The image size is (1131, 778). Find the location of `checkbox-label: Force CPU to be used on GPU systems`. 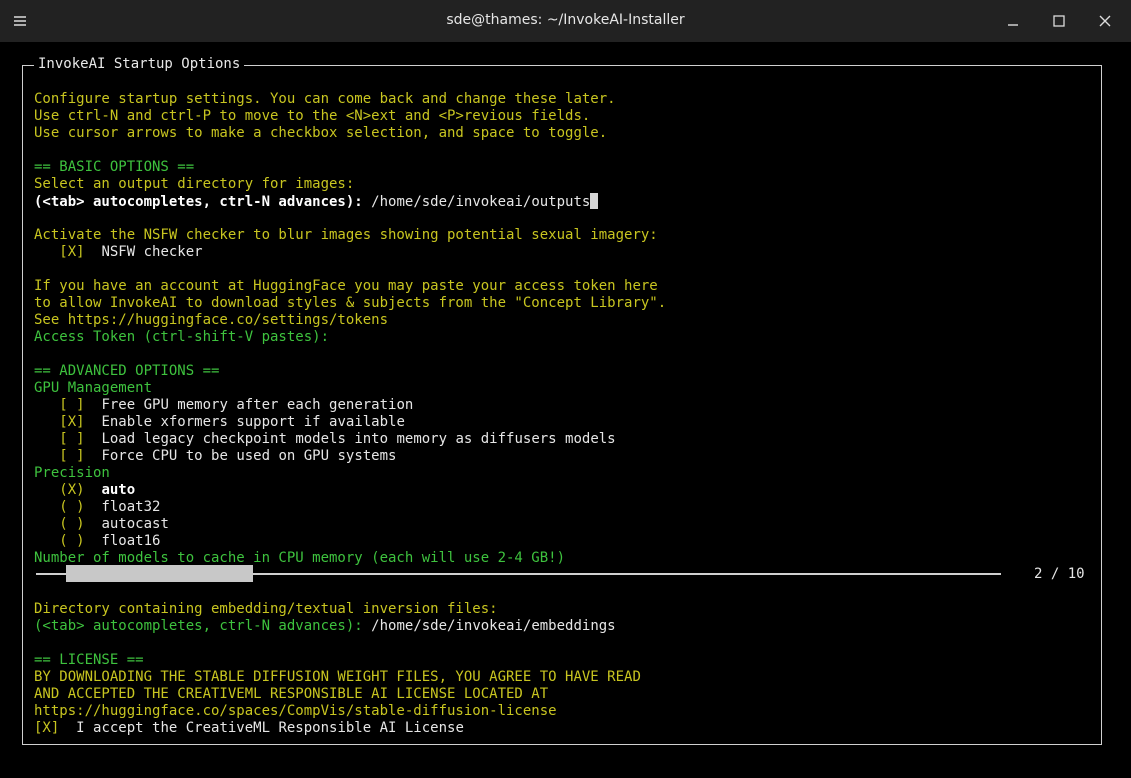

checkbox-label: Force CPU to be used on GPU systems is located at coordinates (249, 456).